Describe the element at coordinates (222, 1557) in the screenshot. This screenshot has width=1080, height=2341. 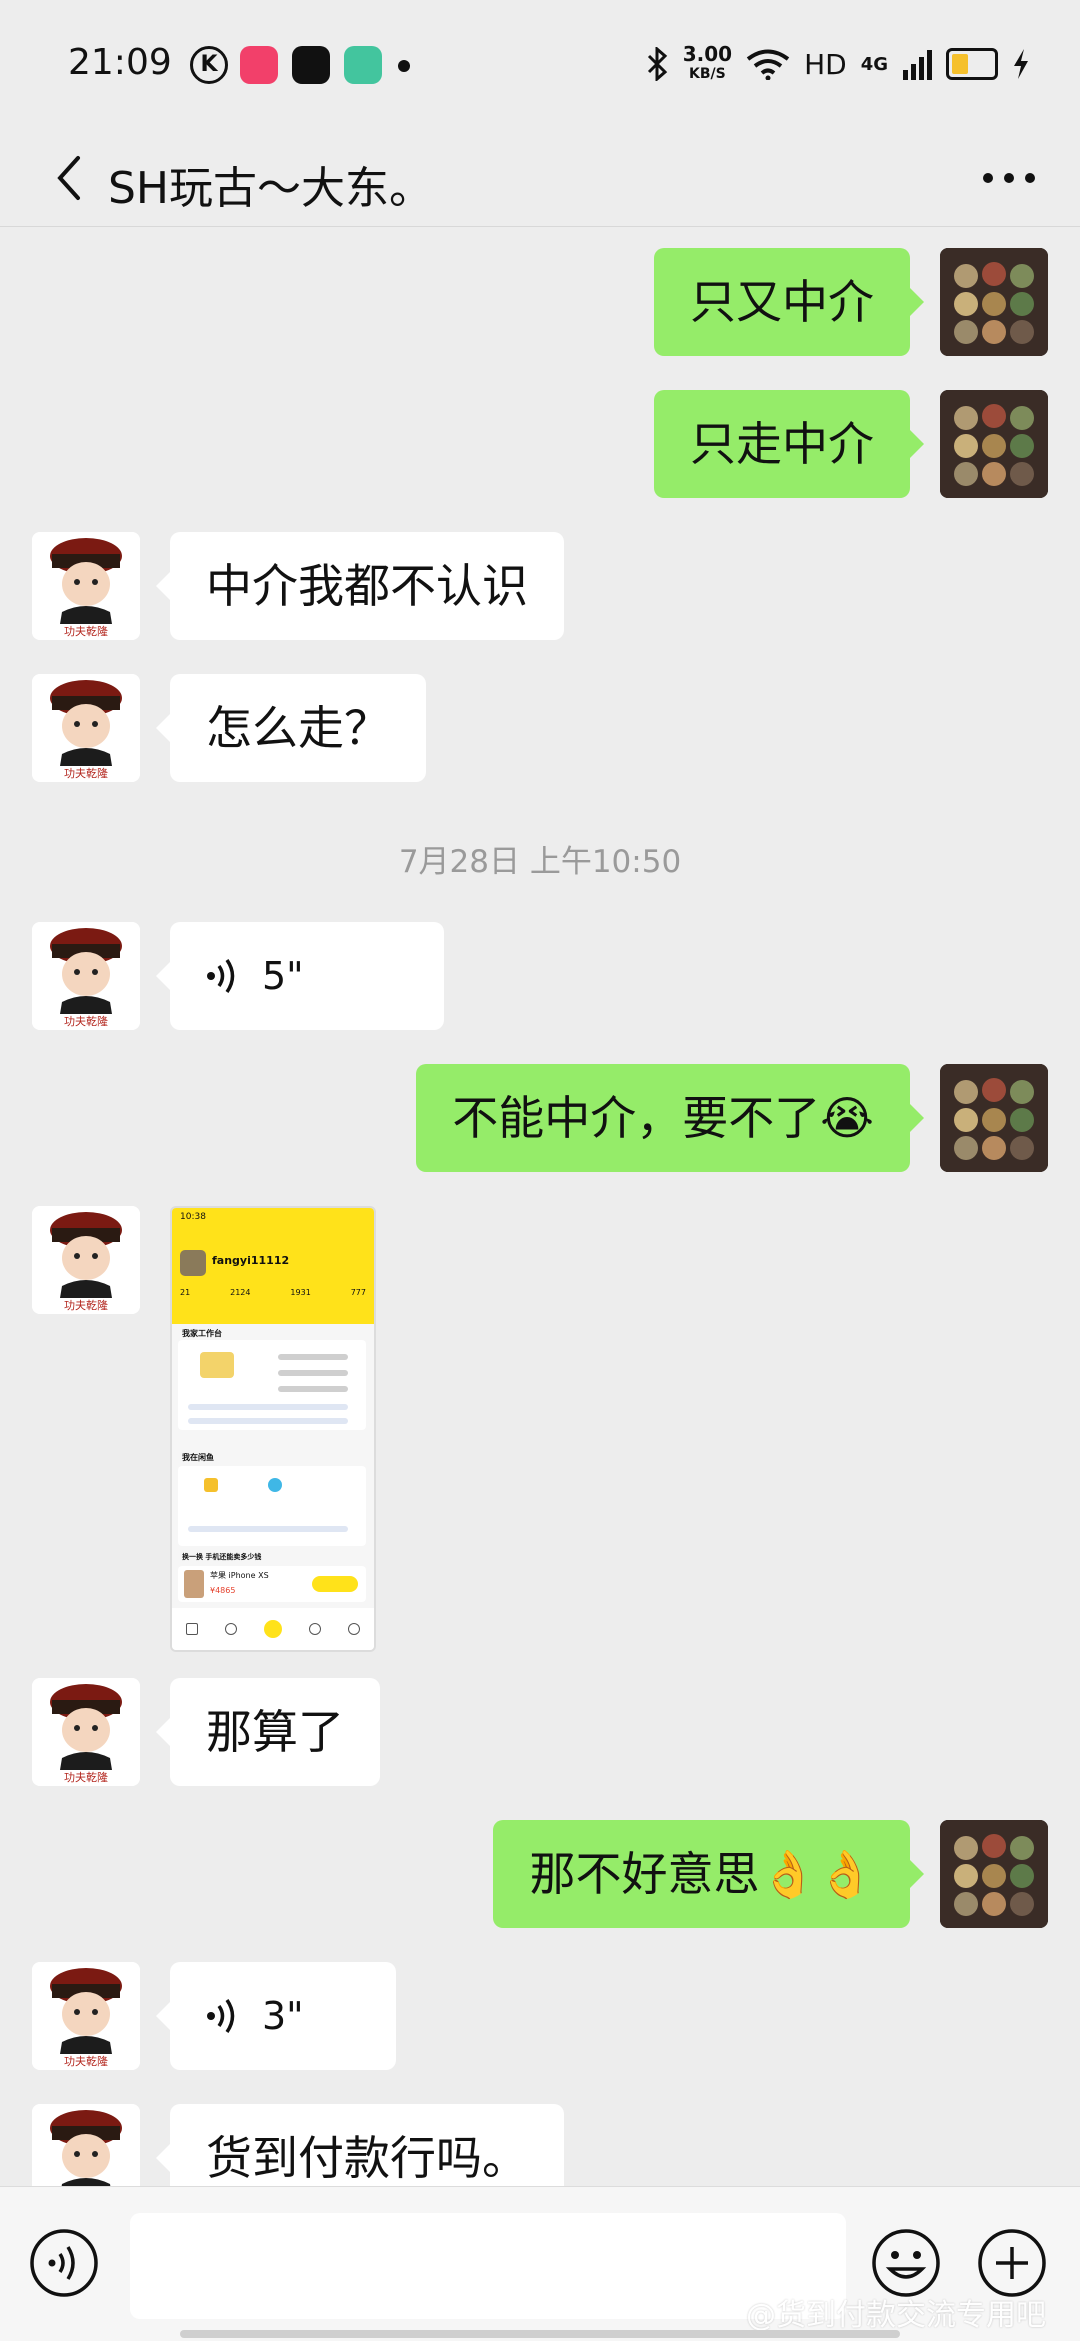
I see `thumbnail-section-title-3: 换一换 手机还能卖多少钱` at that location.